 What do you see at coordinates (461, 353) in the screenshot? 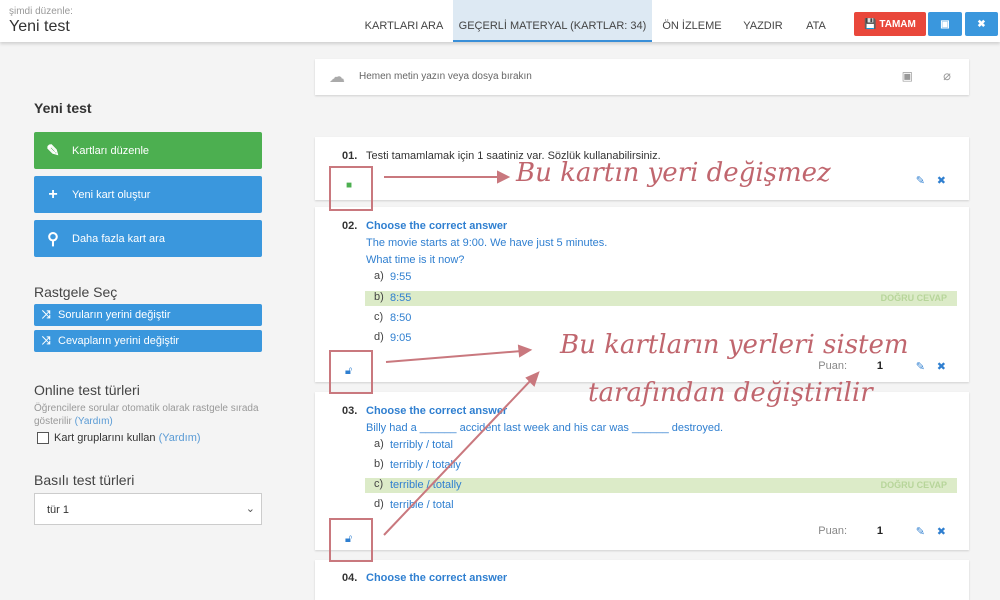
I see `annotation-arrows` at bounding box center [461, 353].